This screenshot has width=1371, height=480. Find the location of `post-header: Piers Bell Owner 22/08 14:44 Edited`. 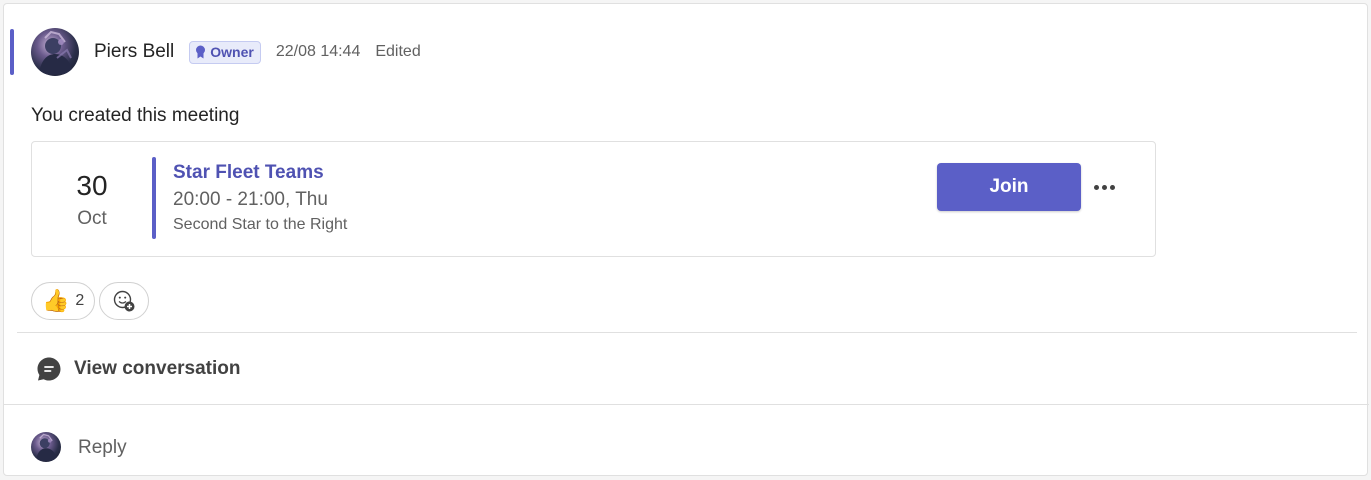

post-header: Piers Bell Owner 22/08 14:44 Edited is located at coordinates (257, 52).